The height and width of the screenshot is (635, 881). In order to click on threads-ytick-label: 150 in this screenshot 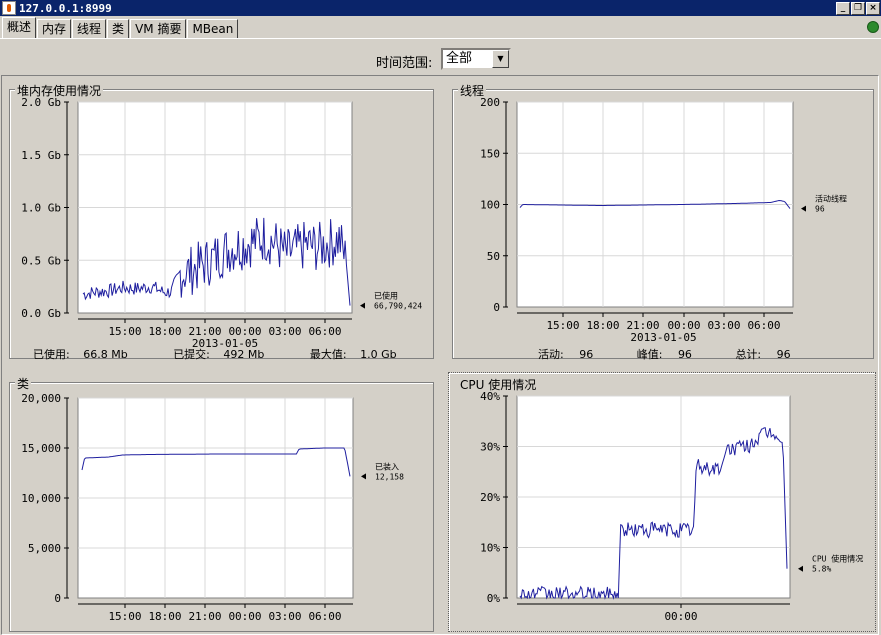, I will do `click(490, 153)`.